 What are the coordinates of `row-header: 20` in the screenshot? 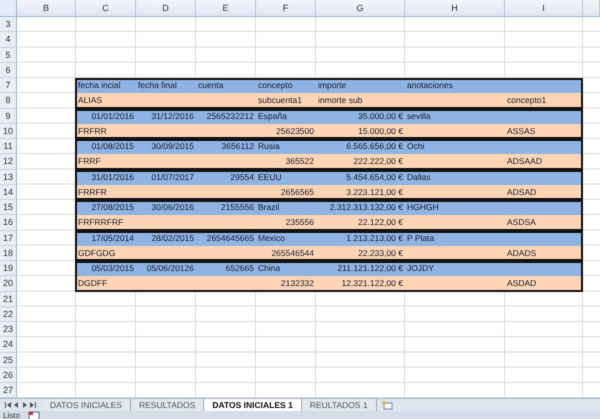 It's located at (8, 284).